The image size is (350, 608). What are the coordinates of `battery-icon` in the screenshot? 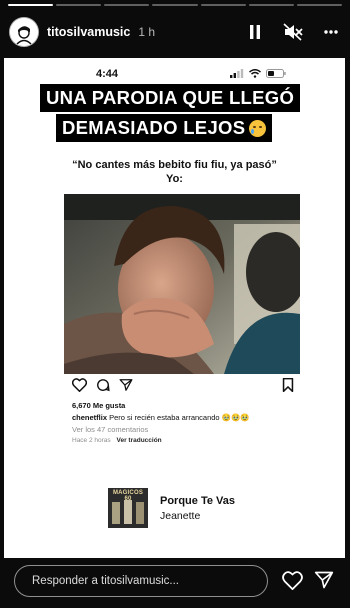 It's located at (276, 73).